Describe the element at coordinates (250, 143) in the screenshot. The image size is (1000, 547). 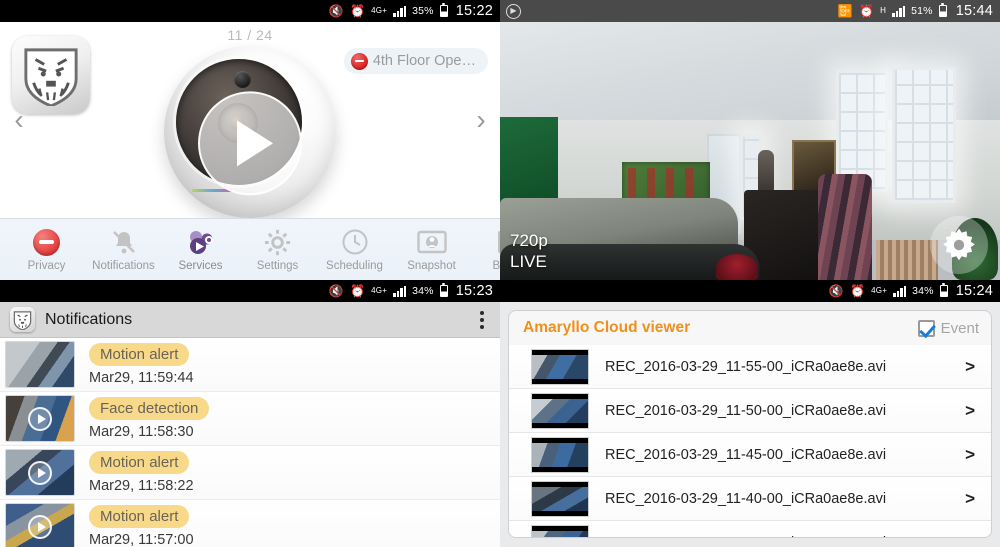
I see `play-button` at that location.